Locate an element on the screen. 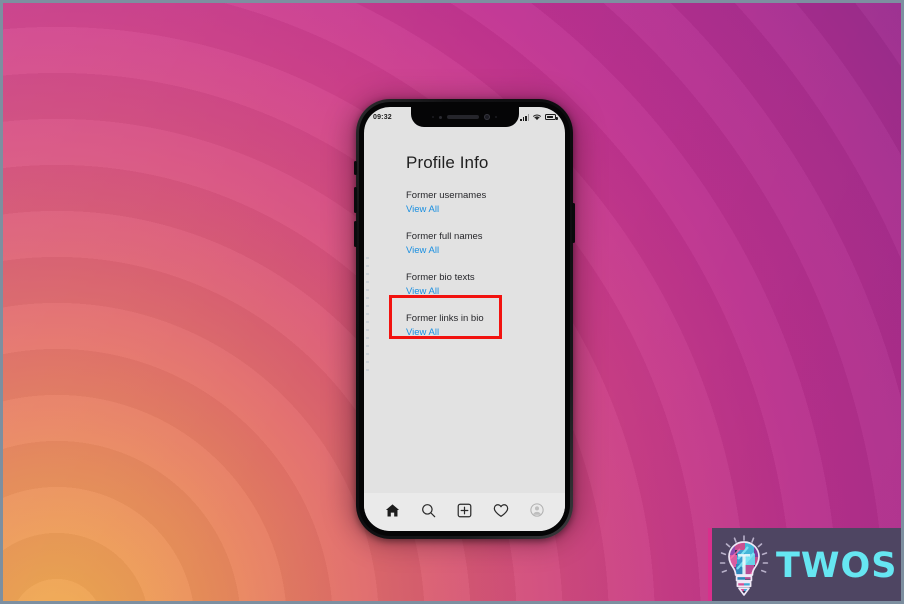 Image resolution: width=904 pixels, height=604 pixels. home-icon is located at coordinates (392, 510).